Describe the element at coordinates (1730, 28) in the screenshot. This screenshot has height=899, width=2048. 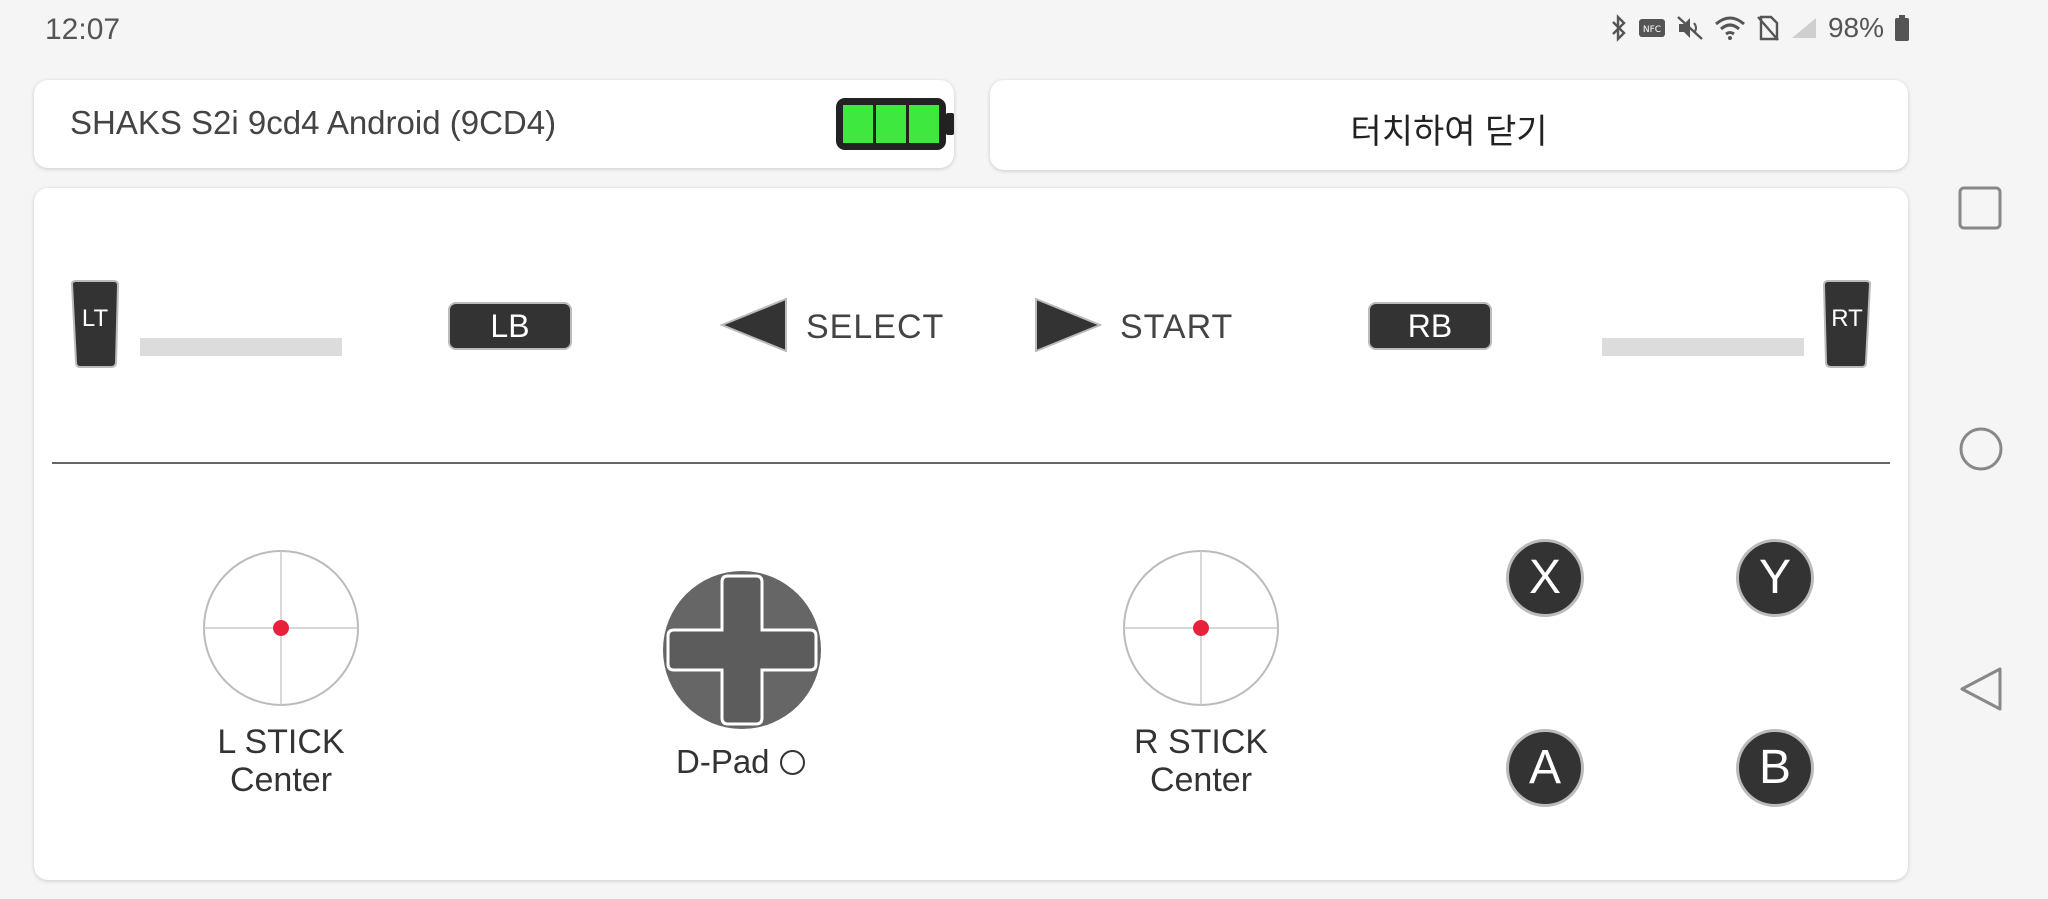
I see `wifi-icon` at that location.